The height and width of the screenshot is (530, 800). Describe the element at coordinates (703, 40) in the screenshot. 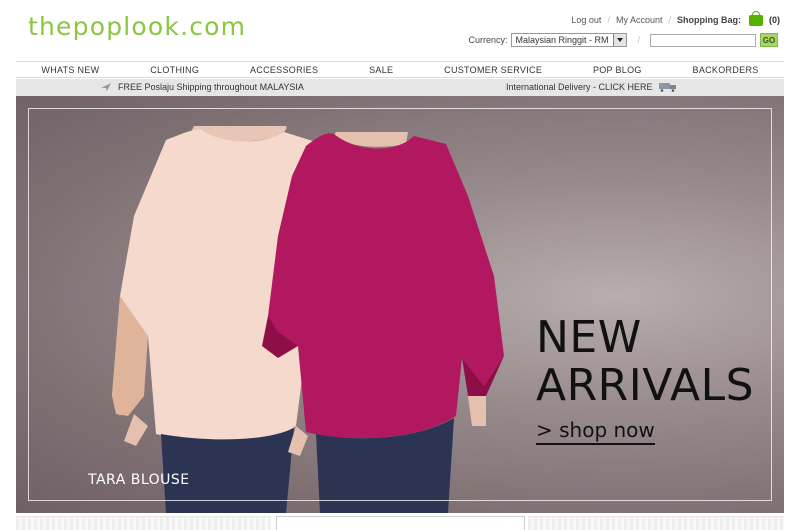

I see `search-input` at that location.